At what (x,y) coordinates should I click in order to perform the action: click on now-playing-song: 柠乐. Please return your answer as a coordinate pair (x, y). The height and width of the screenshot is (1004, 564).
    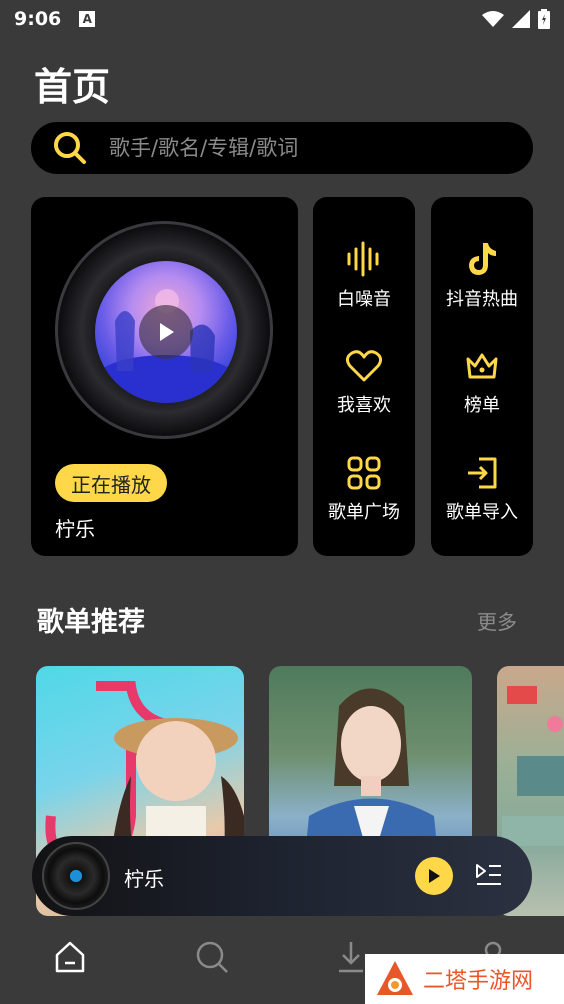
    Looking at the image, I should click on (75, 529).